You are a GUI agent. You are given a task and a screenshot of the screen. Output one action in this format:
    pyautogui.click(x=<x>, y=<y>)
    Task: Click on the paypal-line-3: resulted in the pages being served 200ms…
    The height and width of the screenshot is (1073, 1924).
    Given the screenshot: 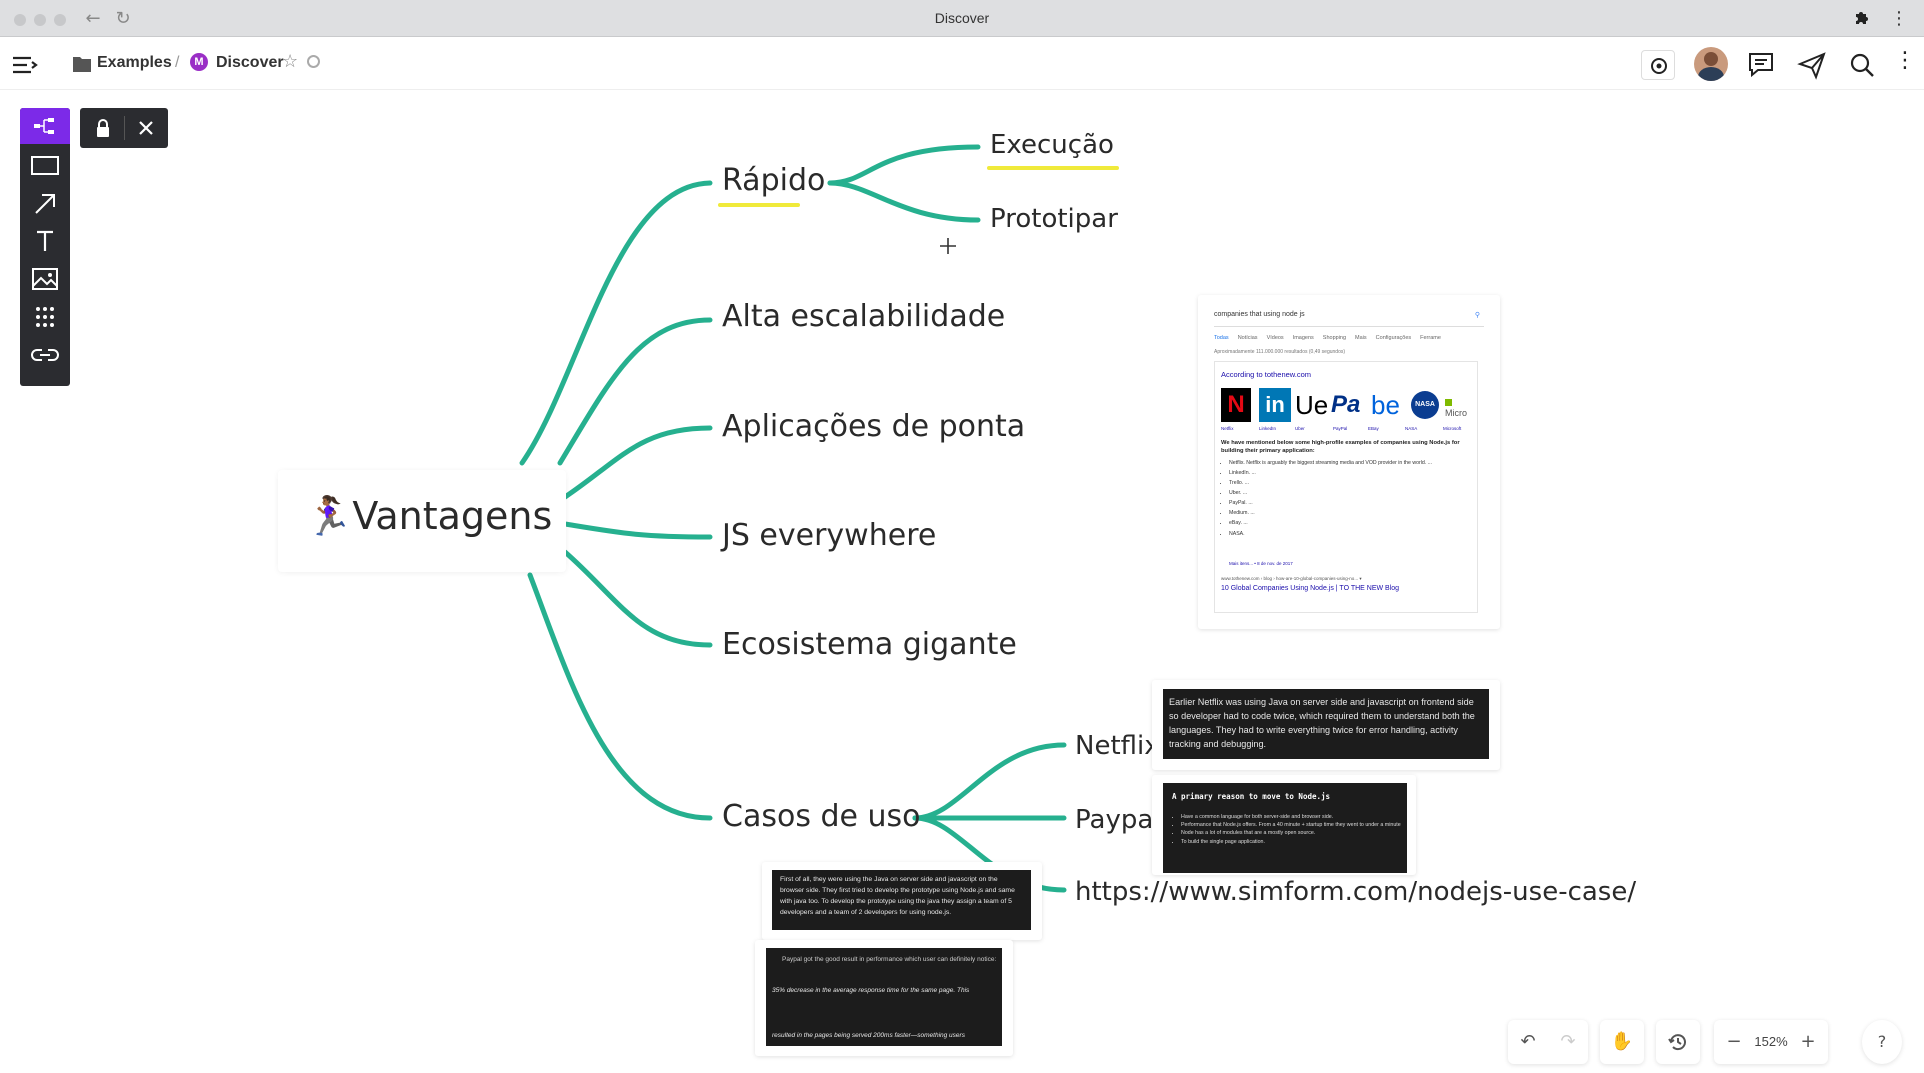 What is the action you would take?
    pyautogui.click(x=868, y=1035)
    